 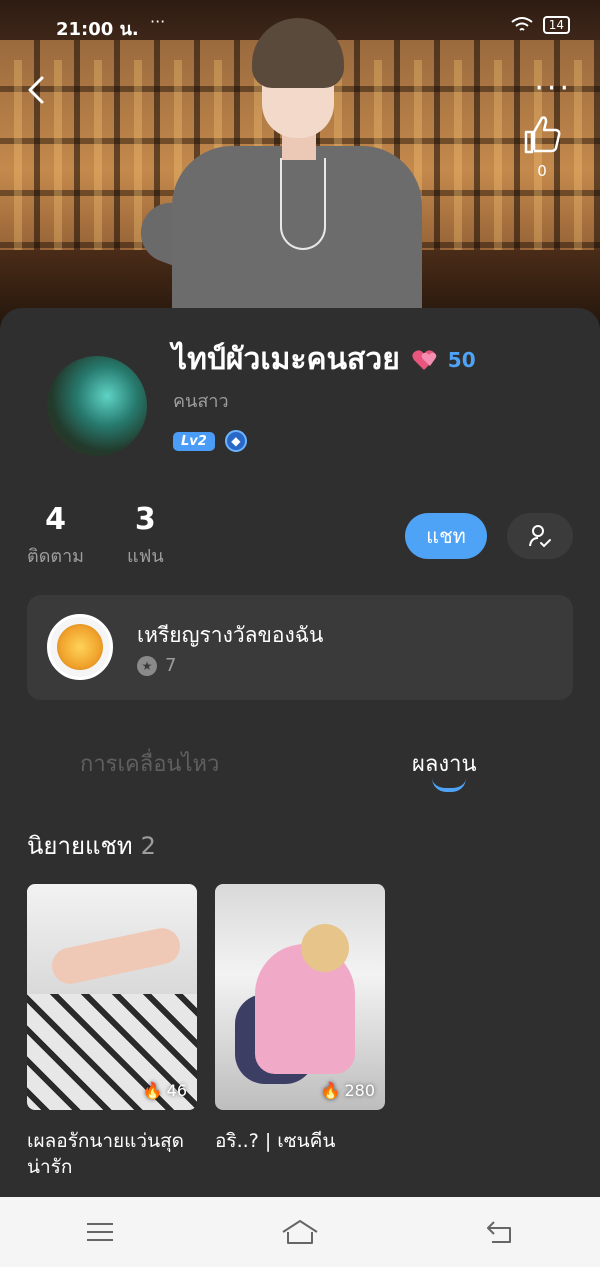 I want to click on like-button: 0, so click(x=542, y=146).